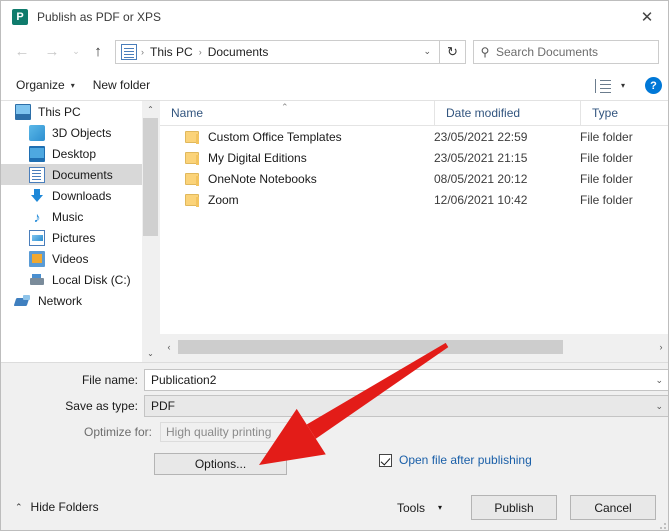  I want to click on desktop-icon, so click(37, 153).